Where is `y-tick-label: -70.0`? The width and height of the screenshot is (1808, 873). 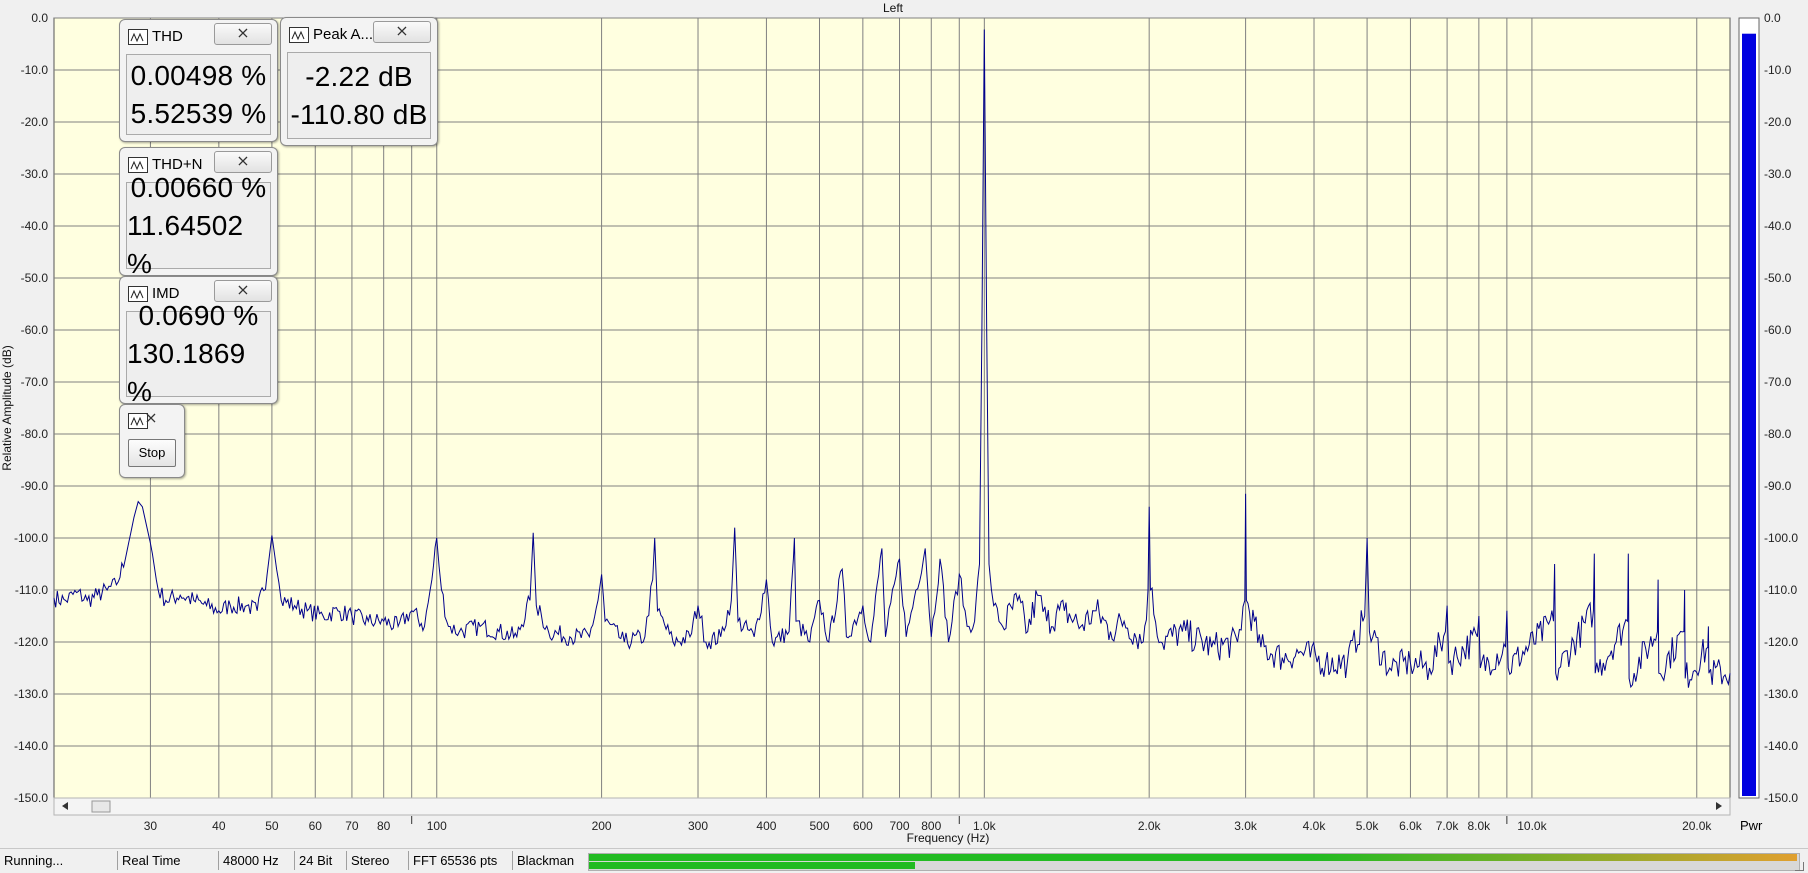
y-tick-label: -70.0 is located at coordinates (35, 382).